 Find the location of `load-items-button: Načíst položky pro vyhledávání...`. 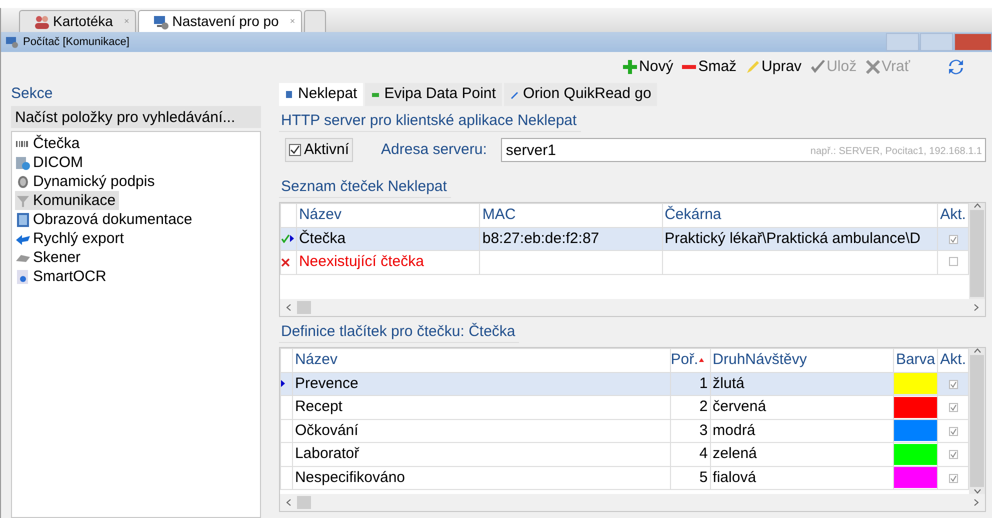

load-items-button: Načíst položky pro vyhledávání... is located at coordinates (136, 117).